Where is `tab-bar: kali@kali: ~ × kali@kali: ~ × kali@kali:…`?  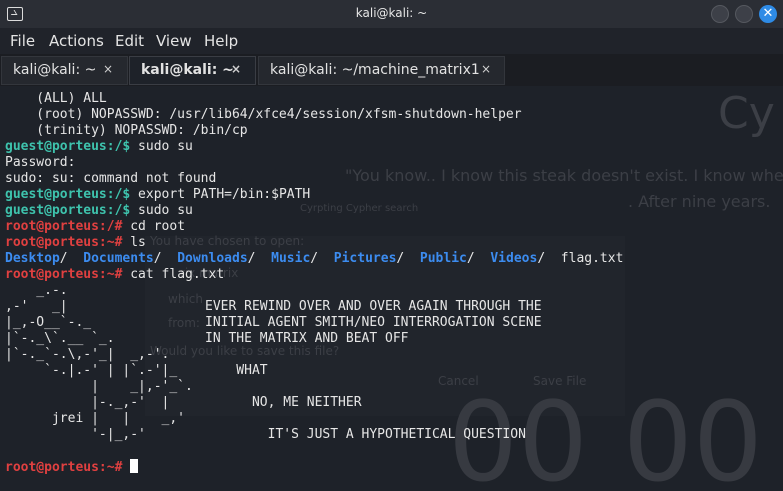
tab-bar: kali@kali: ~ × kali@kali: ~ × kali@kali:… is located at coordinates (391, 70).